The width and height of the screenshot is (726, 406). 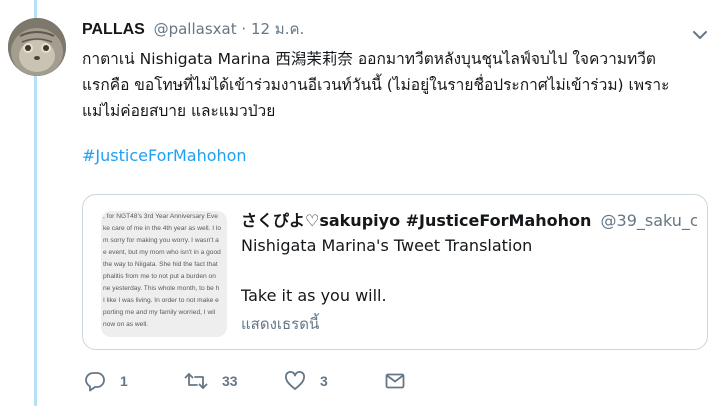 What do you see at coordinates (306, 381) in the screenshot?
I see `like-button: 3` at bounding box center [306, 381].